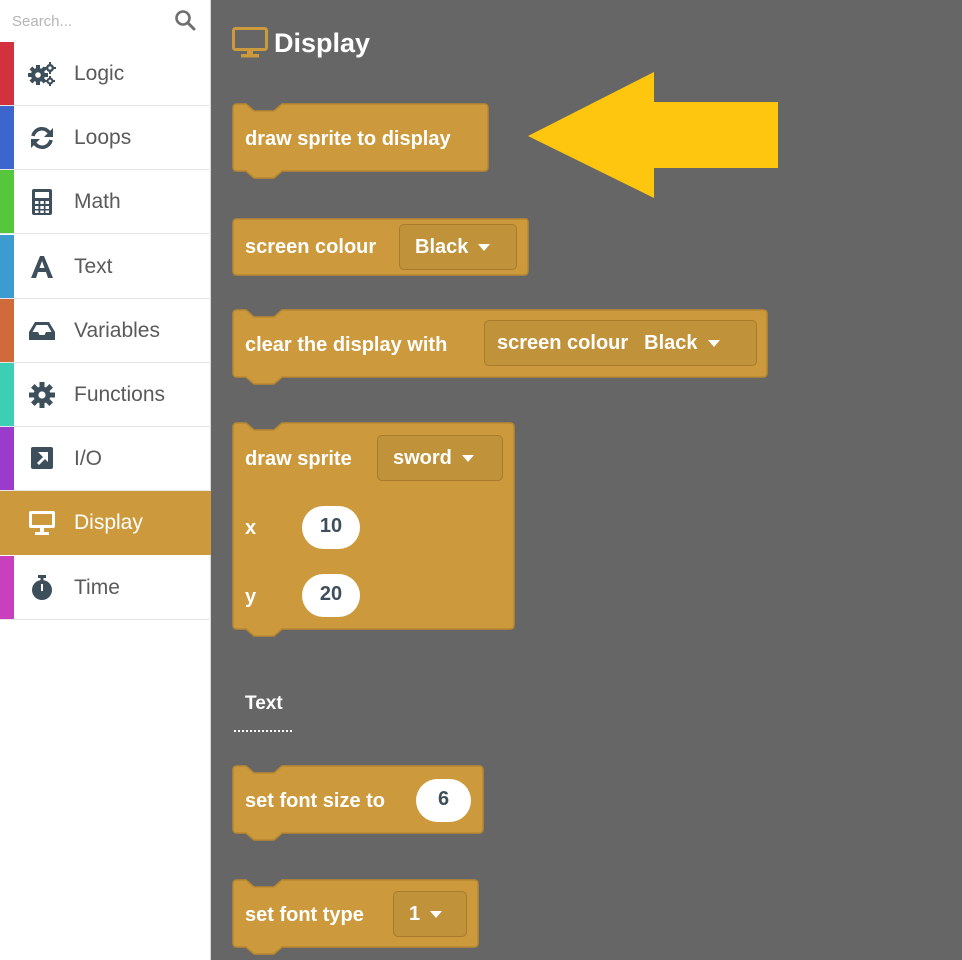 This screenshot has width=962, height=960. I want to click on sidebar-item-label: Variables, so click(117, 330).